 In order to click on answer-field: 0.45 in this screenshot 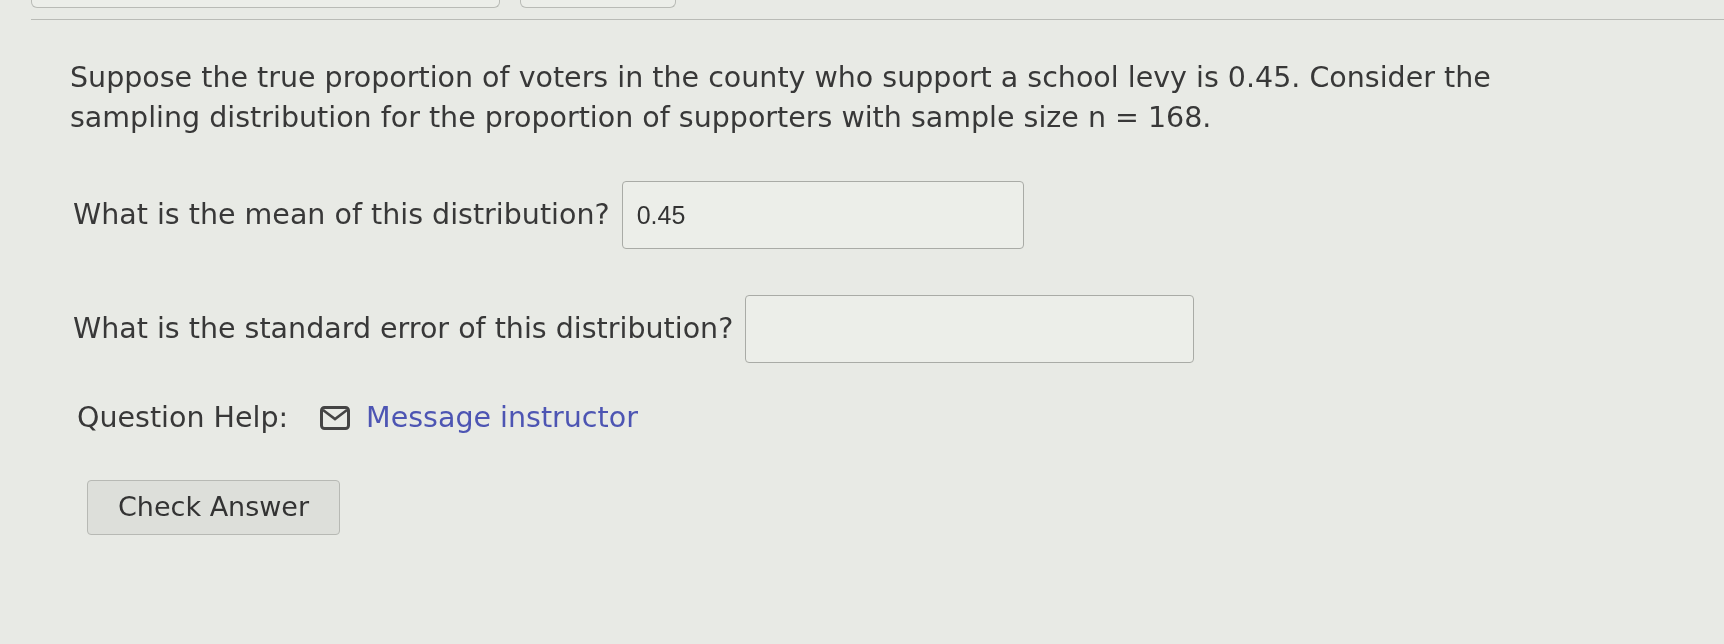, I will do `click(822, 215)`.